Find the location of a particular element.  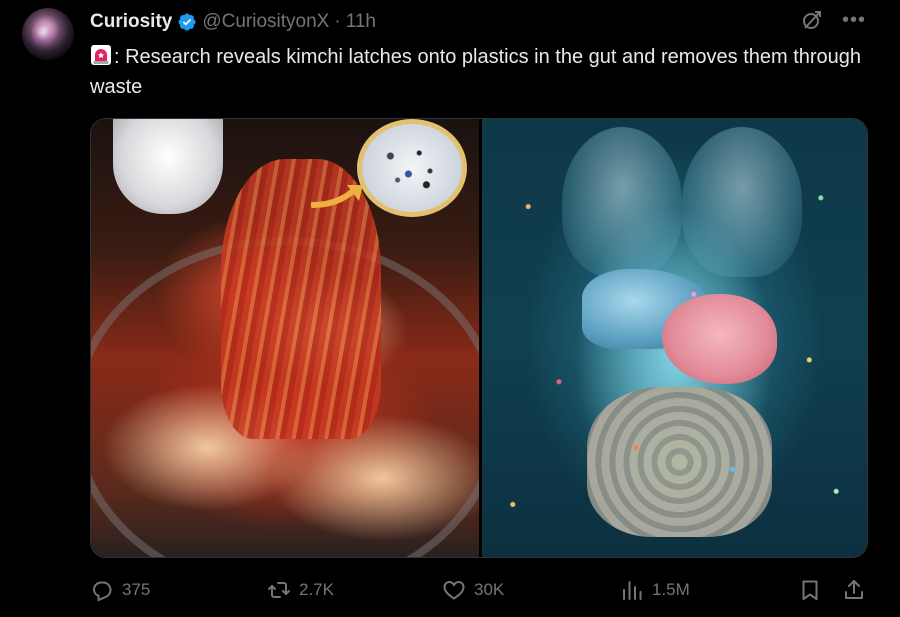

share-icon is located at coordinates (854, 589).